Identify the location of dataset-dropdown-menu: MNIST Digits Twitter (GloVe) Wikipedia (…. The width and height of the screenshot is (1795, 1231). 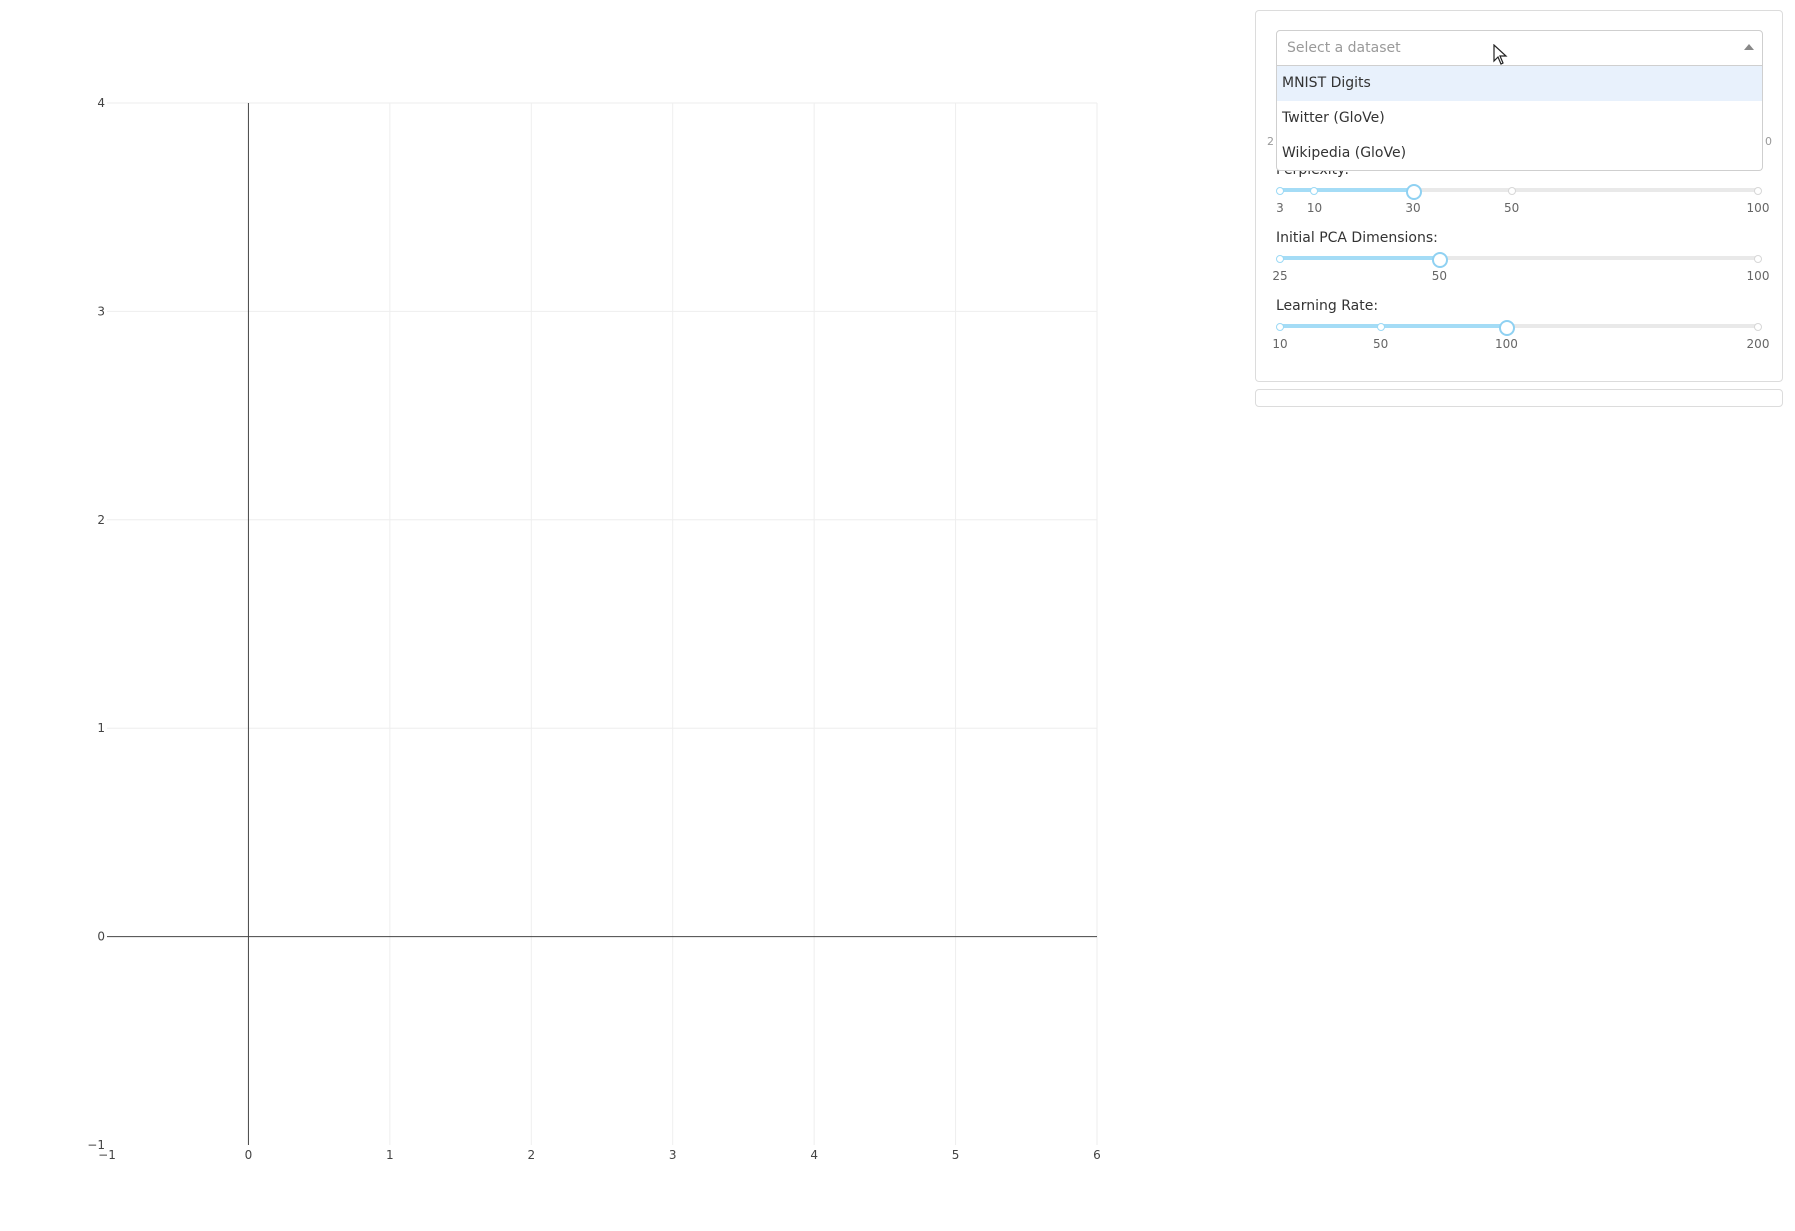
(1519, 118).